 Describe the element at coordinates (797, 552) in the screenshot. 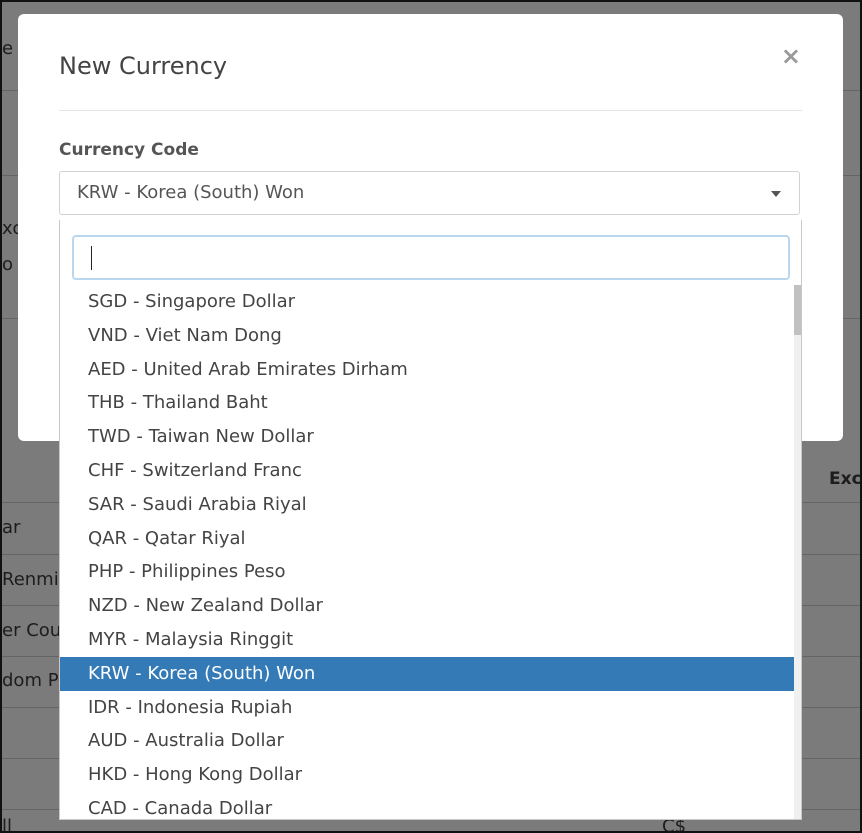

I see `dropdown-scrollbar` at that location.